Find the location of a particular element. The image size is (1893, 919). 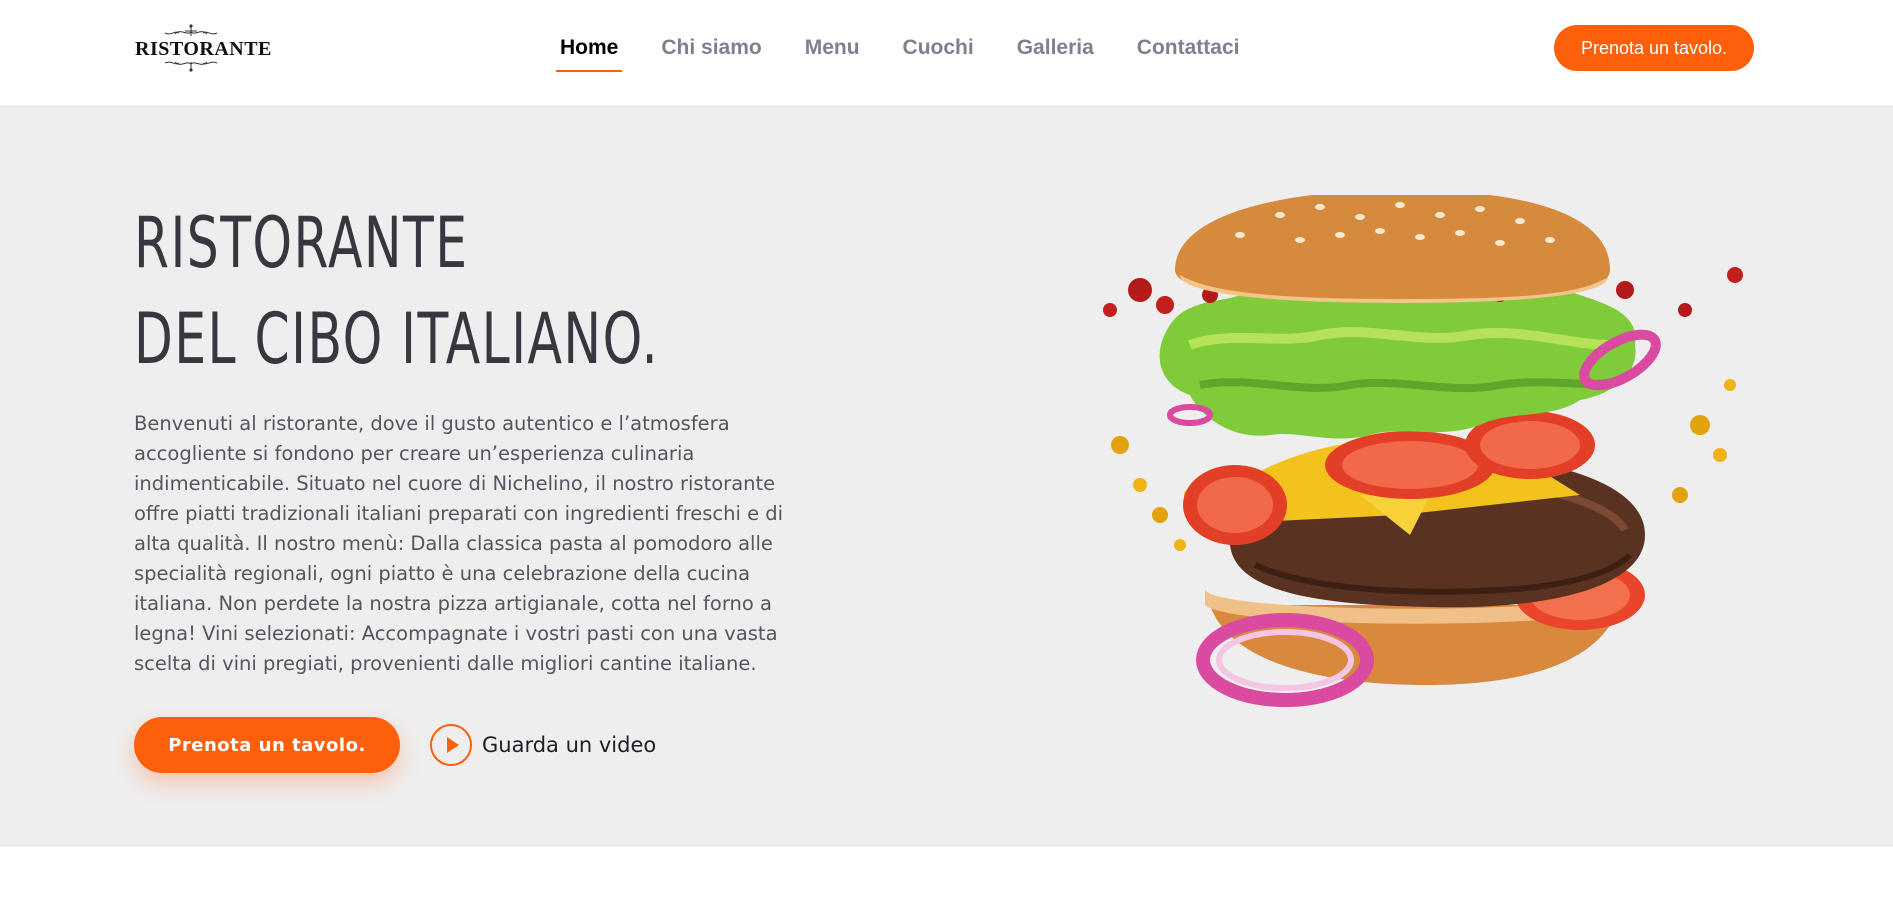

nav-item-menu: Menu is located at coordinates (832, 51).